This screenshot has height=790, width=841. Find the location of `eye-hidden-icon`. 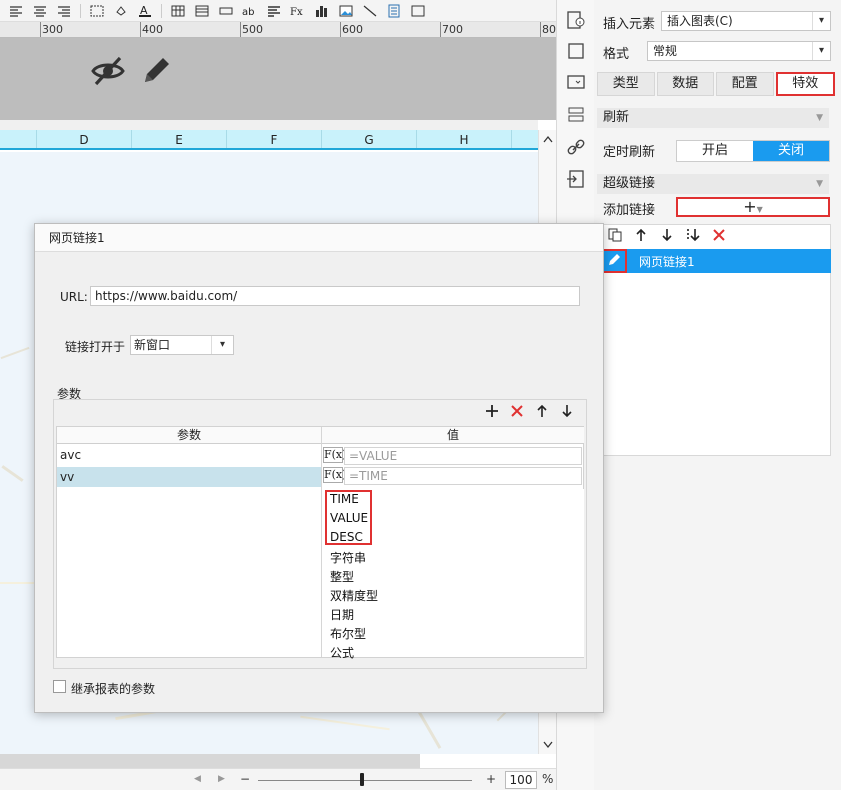

eye-hidden-icon is located at coordinates (108, 71).